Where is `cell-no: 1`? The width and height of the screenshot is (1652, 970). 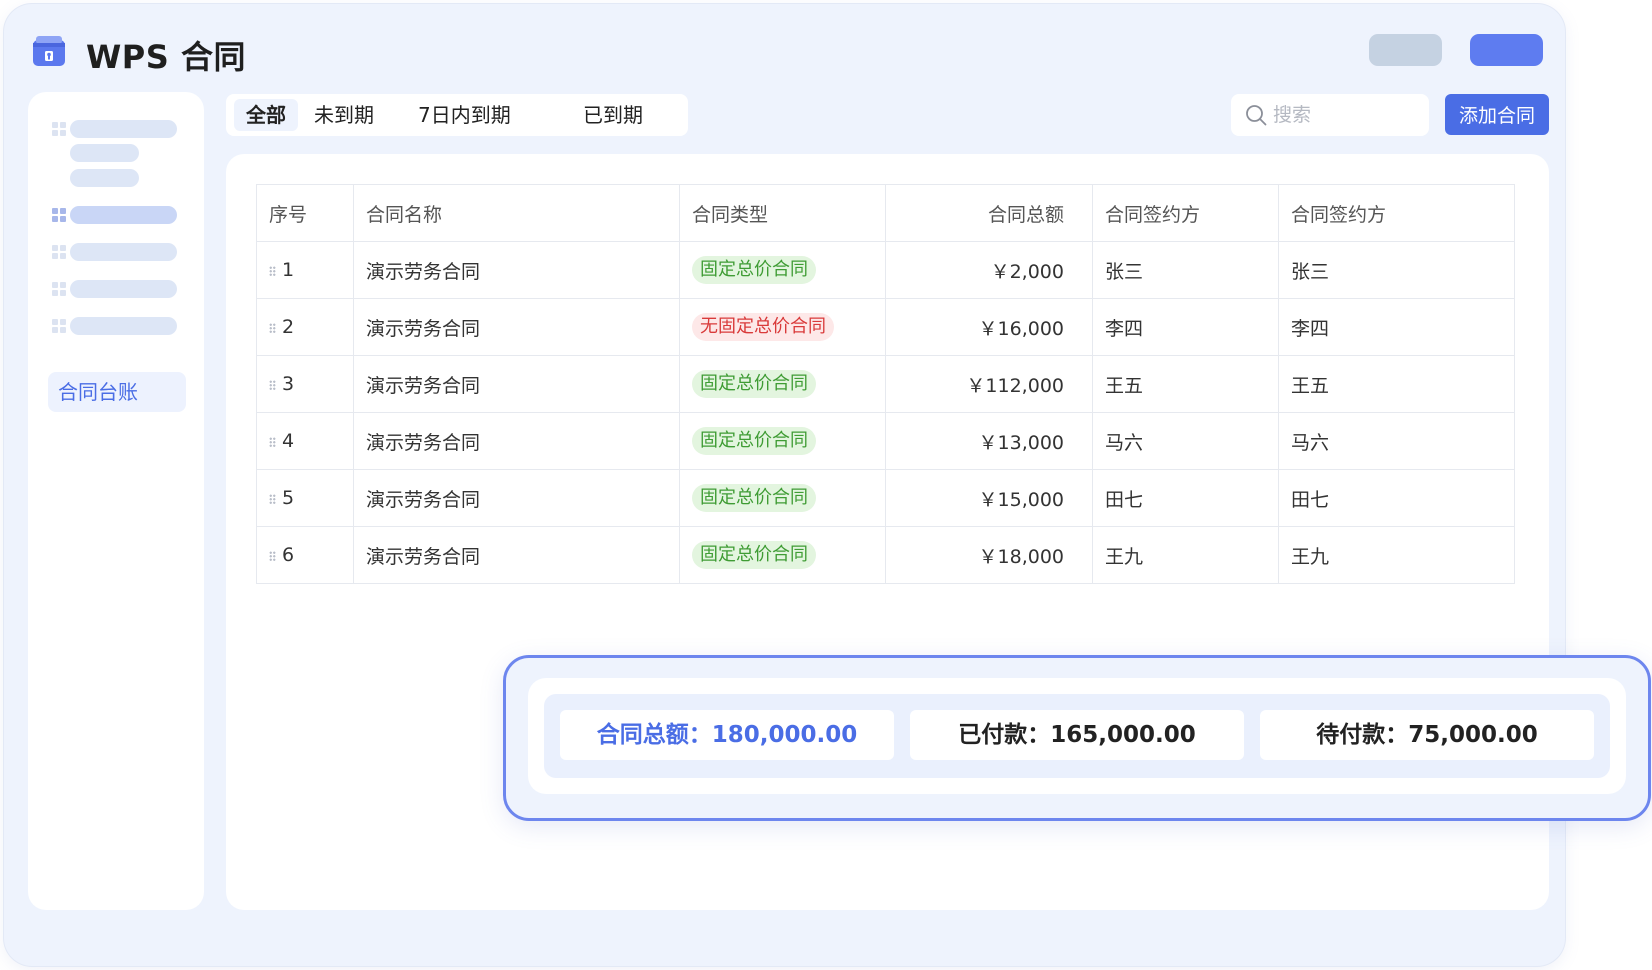 cell-no: 1 is located at coordinates (305, 270).